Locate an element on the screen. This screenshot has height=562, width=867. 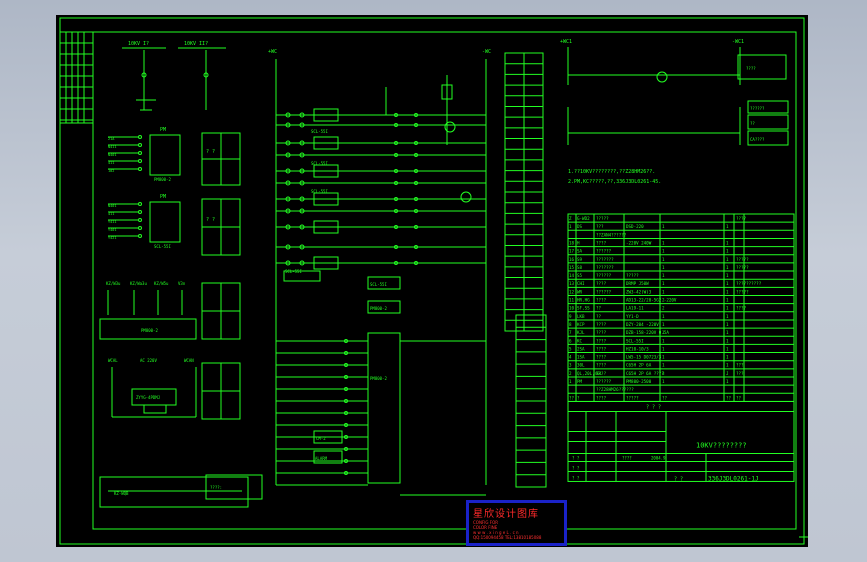
relay-box is located at coordinates (155, 409).